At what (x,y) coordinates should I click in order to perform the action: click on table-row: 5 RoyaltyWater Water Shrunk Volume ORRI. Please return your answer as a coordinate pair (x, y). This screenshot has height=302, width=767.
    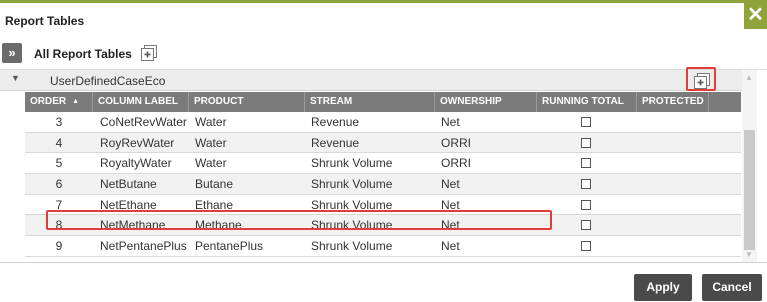
    Looking at the image, I should click on (383, 163).